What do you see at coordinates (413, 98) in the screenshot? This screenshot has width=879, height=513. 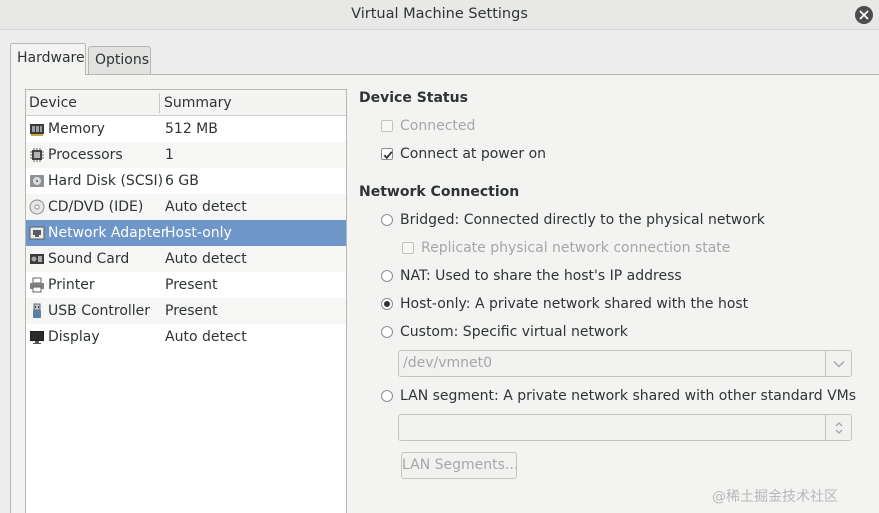 I see `device-status-heading: Device Status` at bounding box center [413, 98].